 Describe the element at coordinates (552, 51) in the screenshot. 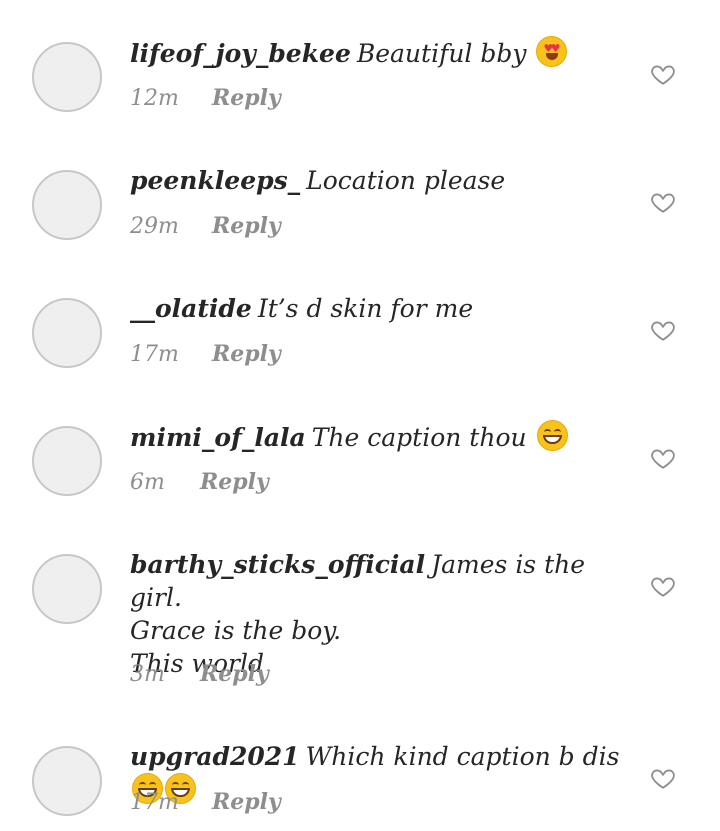

I see `heart-eyes-emoji-icon` at that location.